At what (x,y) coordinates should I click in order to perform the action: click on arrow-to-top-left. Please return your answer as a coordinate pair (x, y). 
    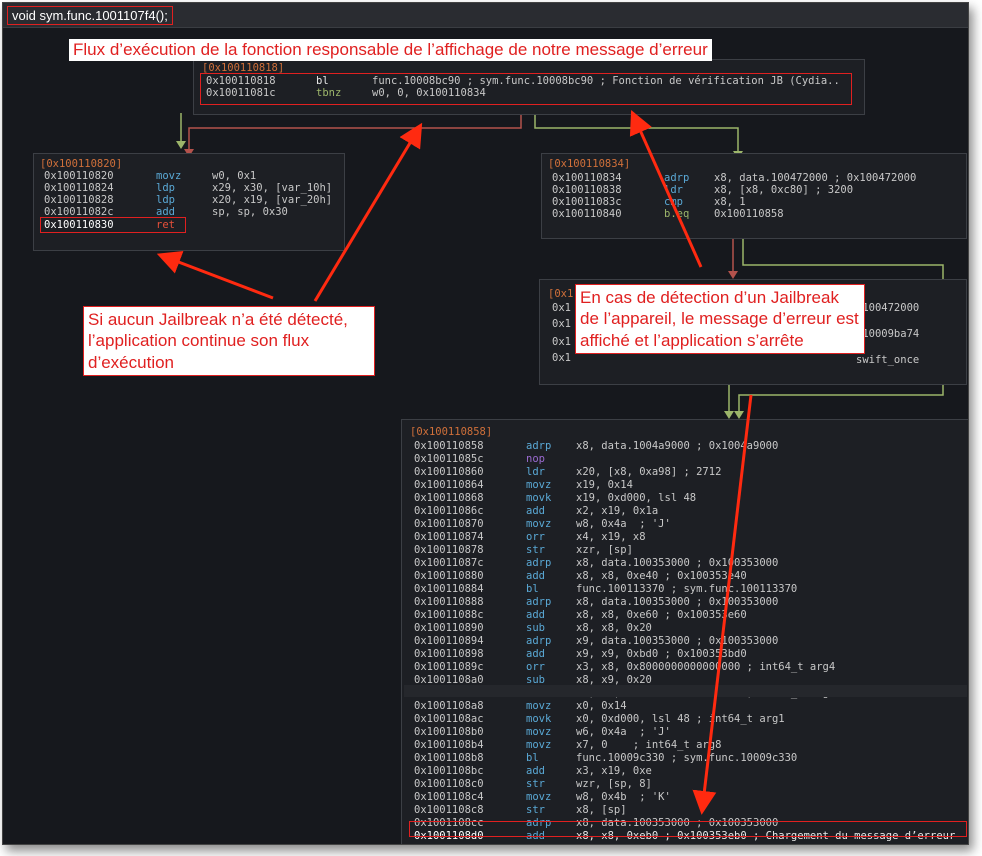
    Looking at the image, I should click on (368, 212).